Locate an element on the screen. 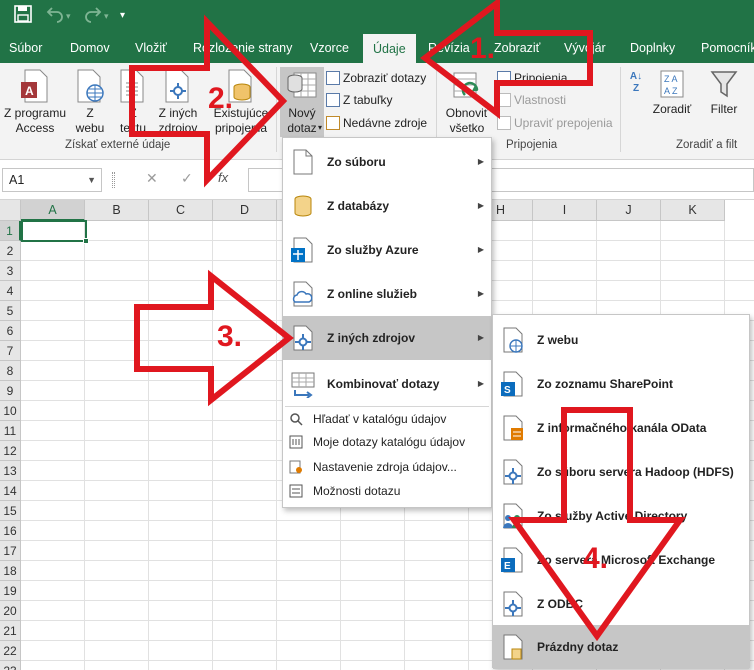  redo-dropdown-icon: ▾ is located at coordinates (106, 16).